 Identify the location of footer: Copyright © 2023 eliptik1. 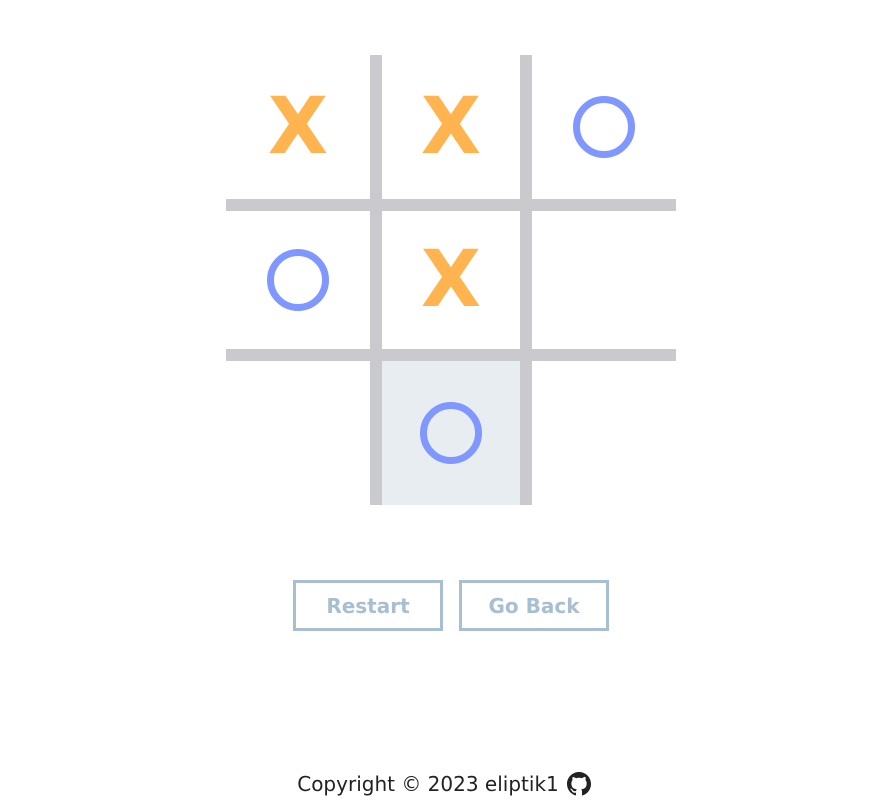
(444, 784).